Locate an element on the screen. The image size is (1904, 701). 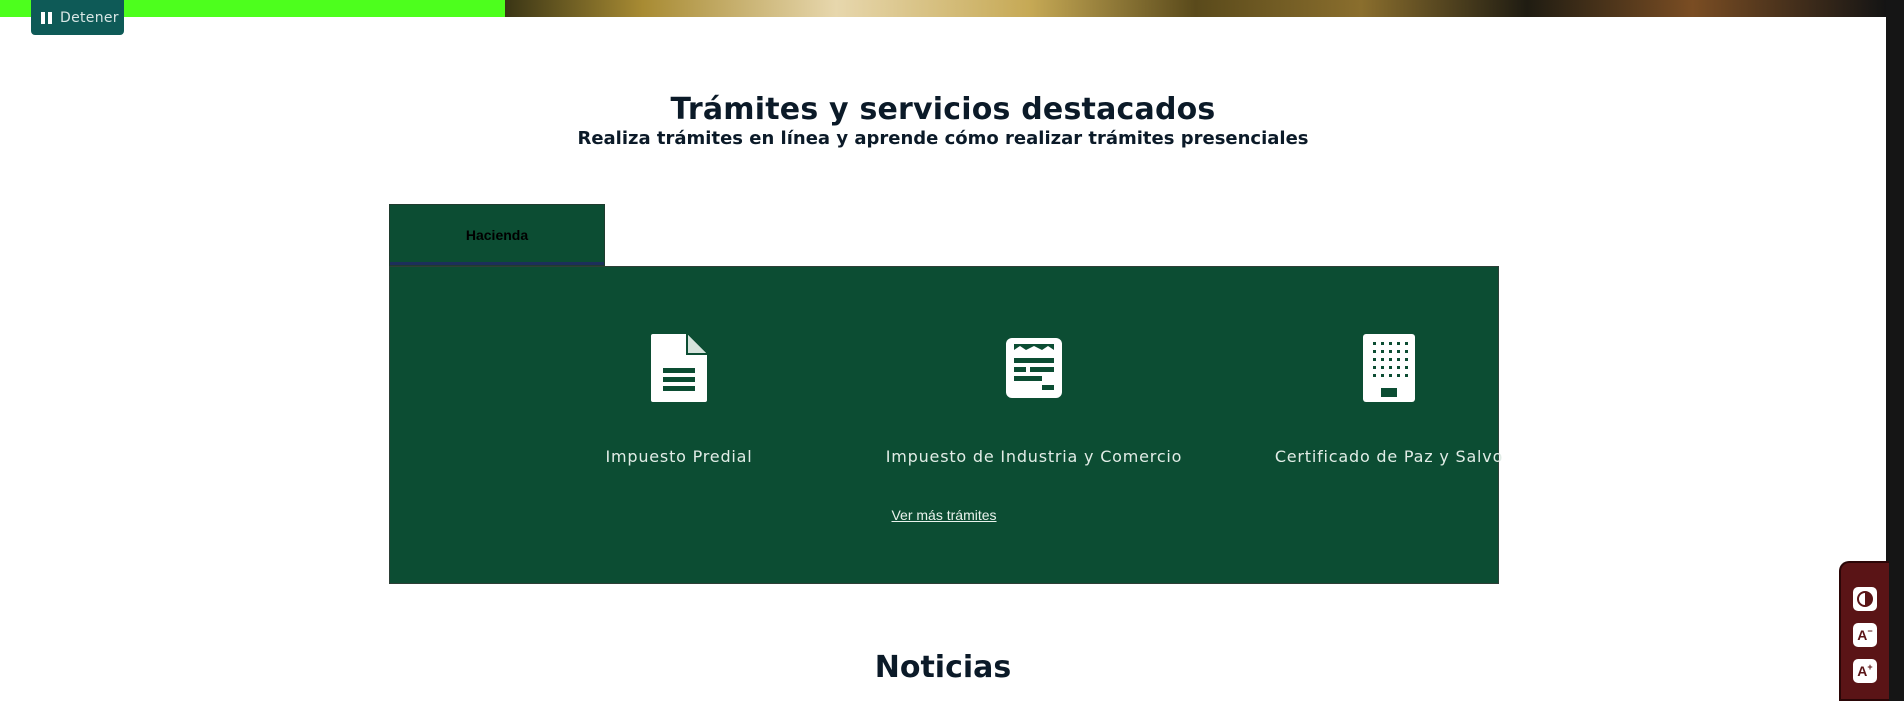
building-icon is located at coordinates (1389, 368).